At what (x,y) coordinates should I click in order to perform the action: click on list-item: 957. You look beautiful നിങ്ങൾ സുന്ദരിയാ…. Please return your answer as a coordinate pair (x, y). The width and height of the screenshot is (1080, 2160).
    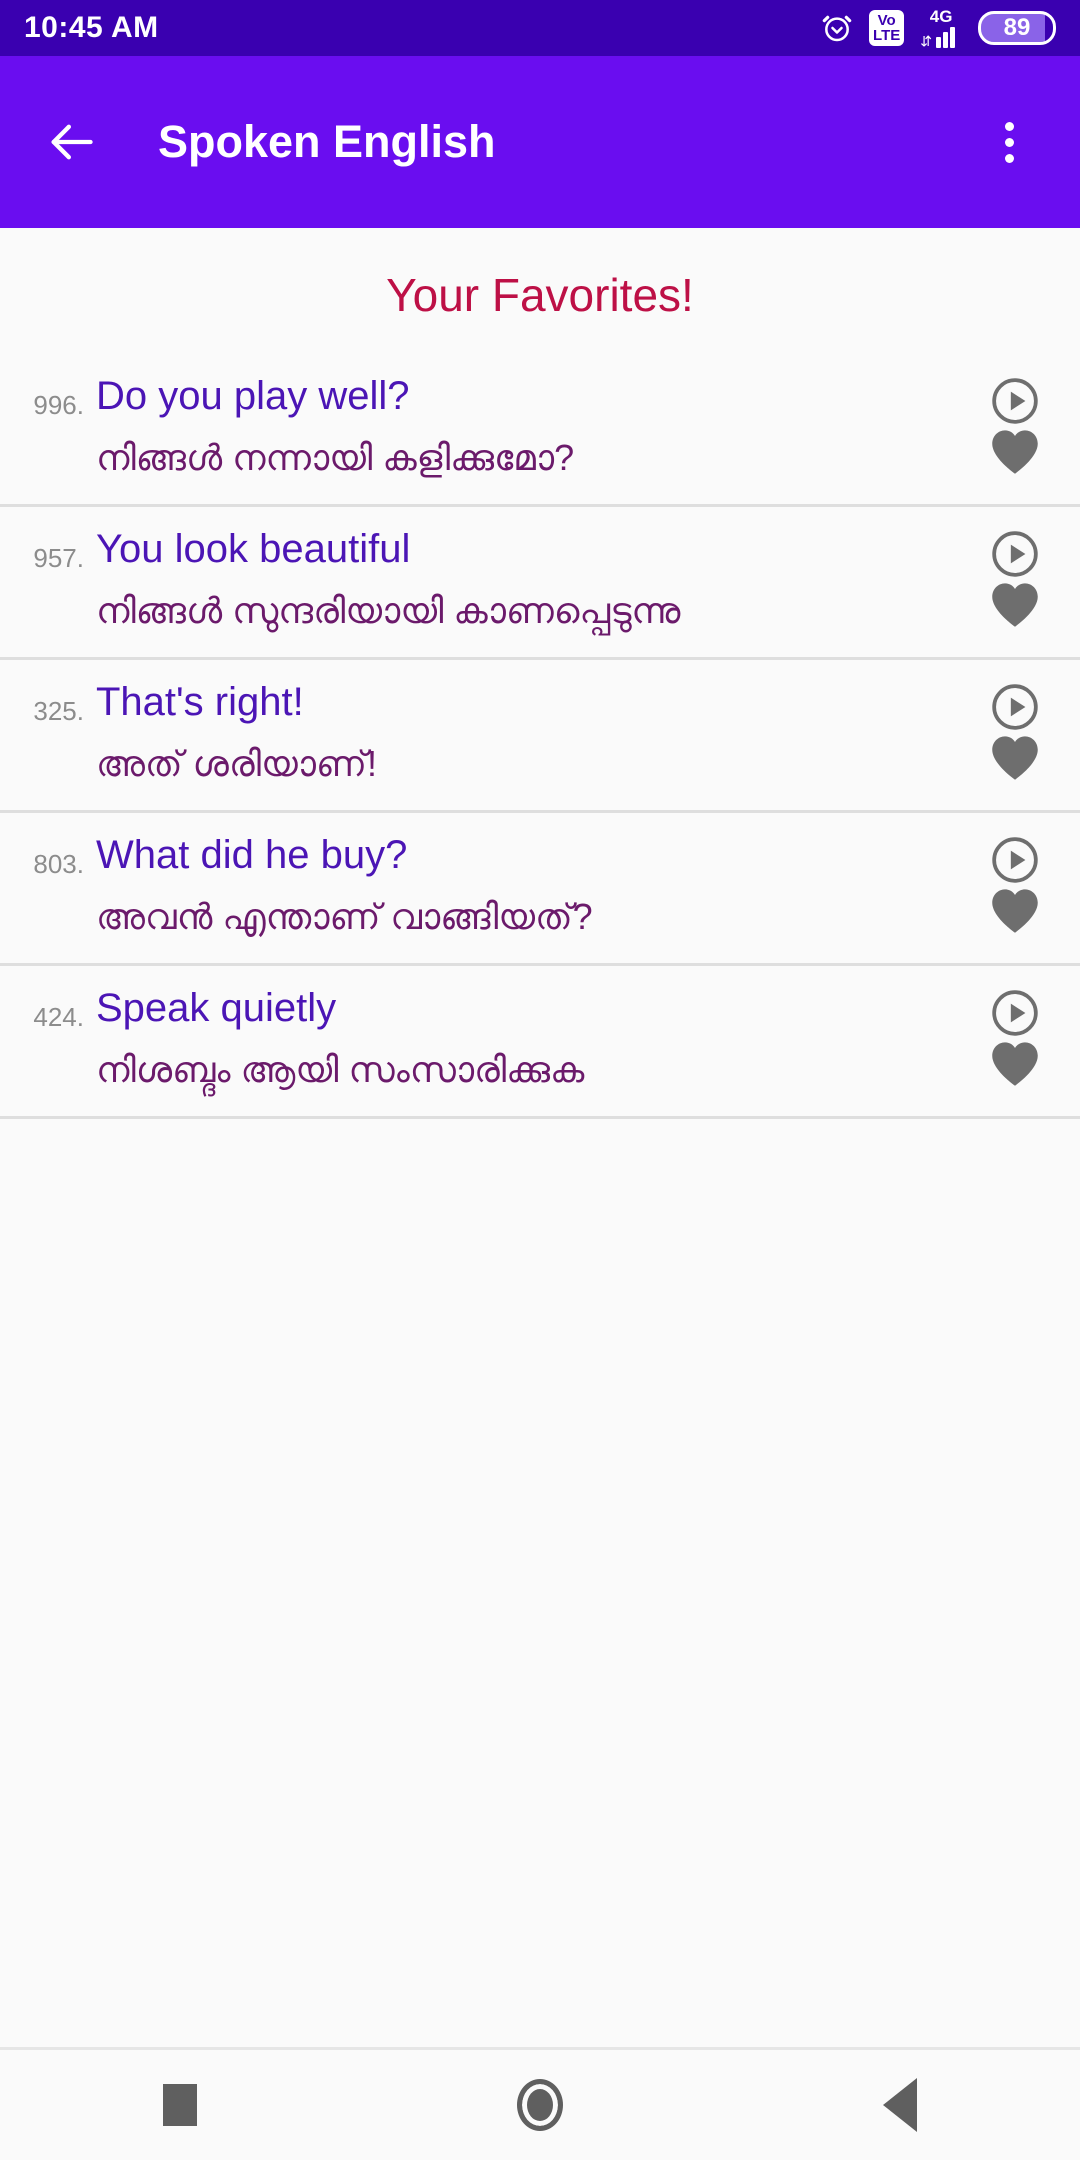
    Looking at the image, I should click on (540, 583).